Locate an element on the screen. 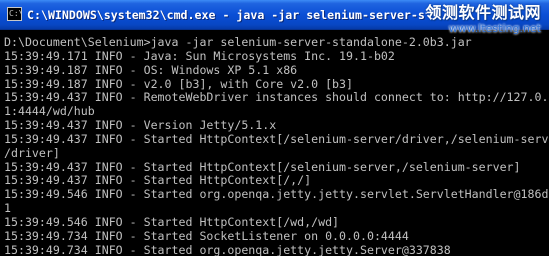 Image resolution: width=549 pixels, height=256 pixels. console-output-line: 15:39:49.437 INFO - Version Jetty/5.1.x is located at coordinates (140, 126).